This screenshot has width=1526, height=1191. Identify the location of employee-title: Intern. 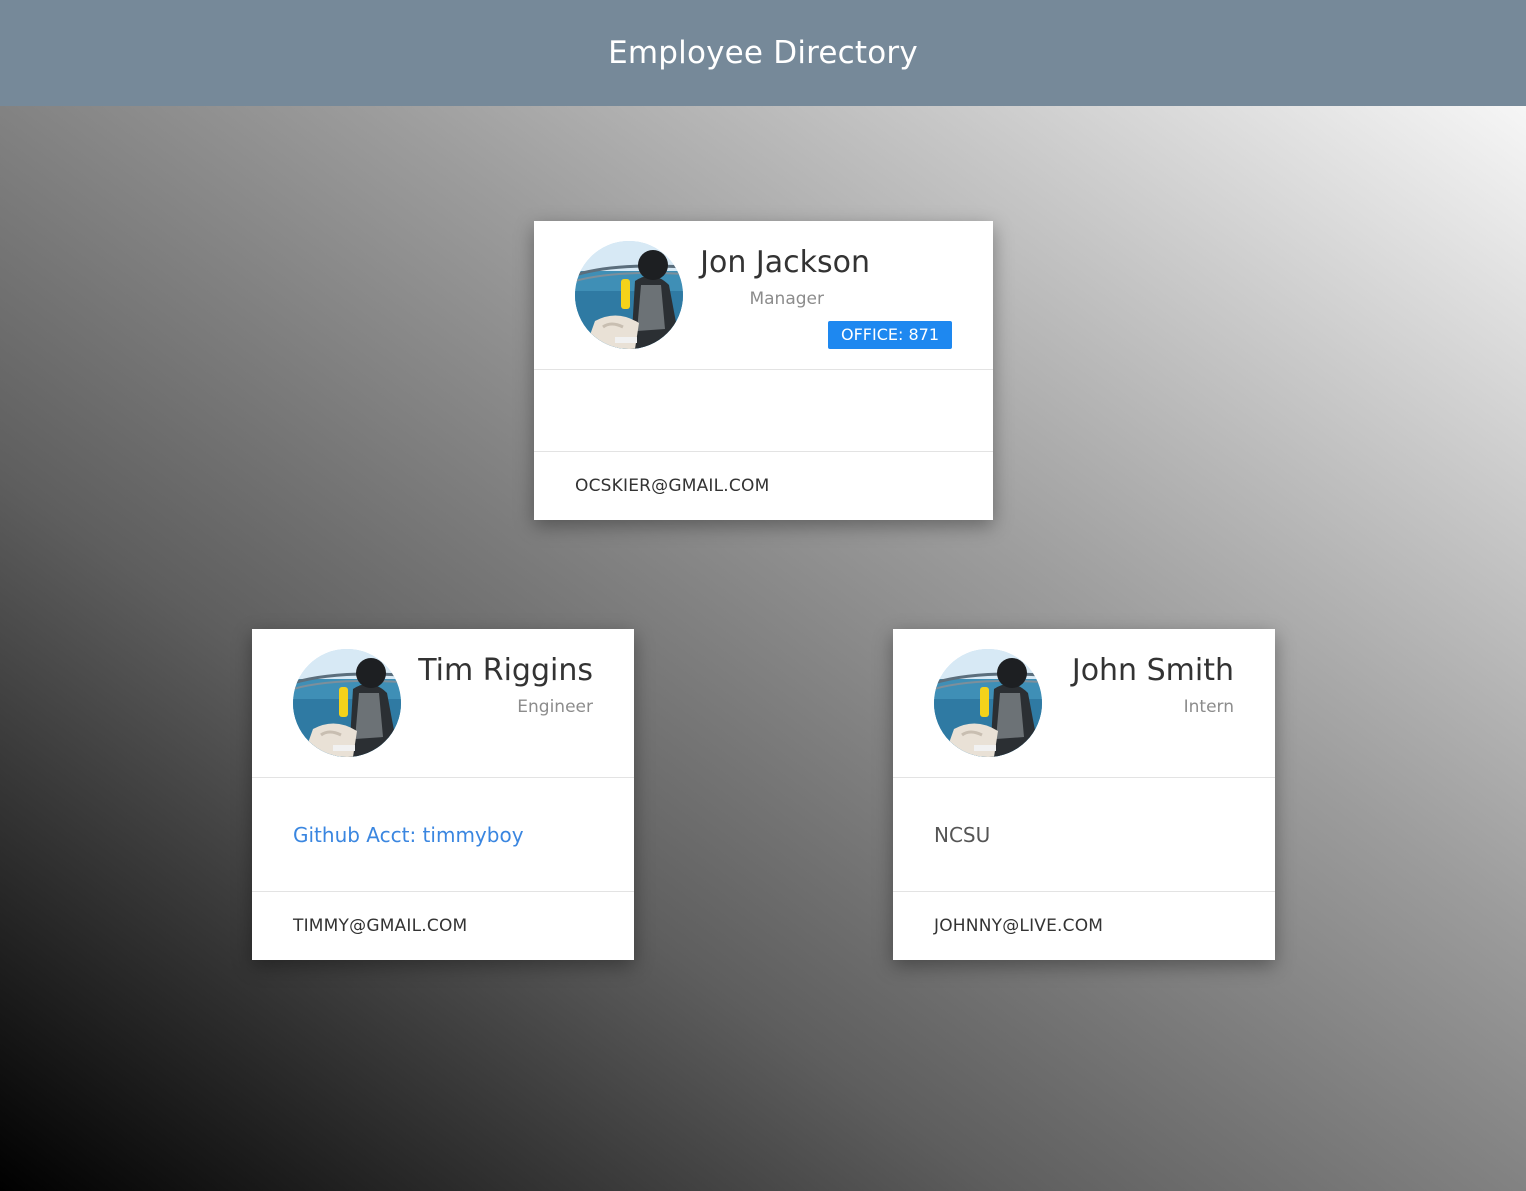
(1208, 707).